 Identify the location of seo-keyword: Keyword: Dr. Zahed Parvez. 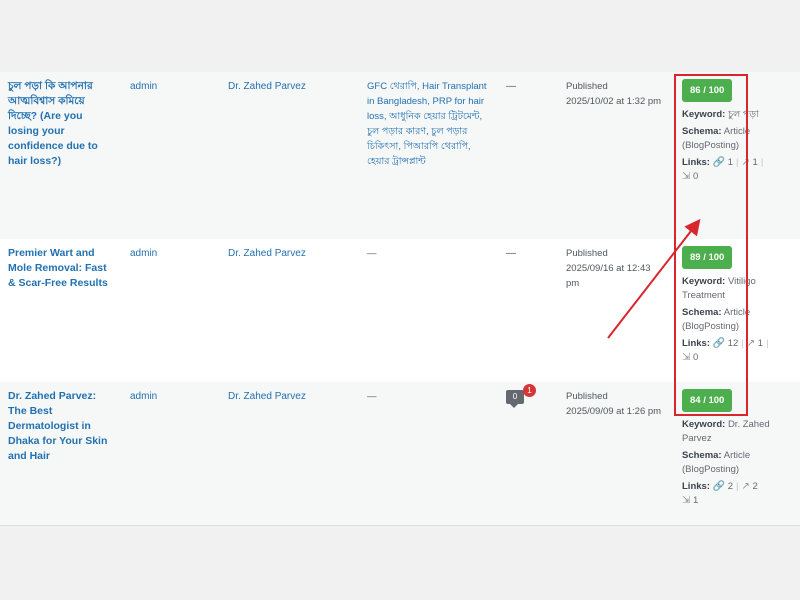
(737, 432).